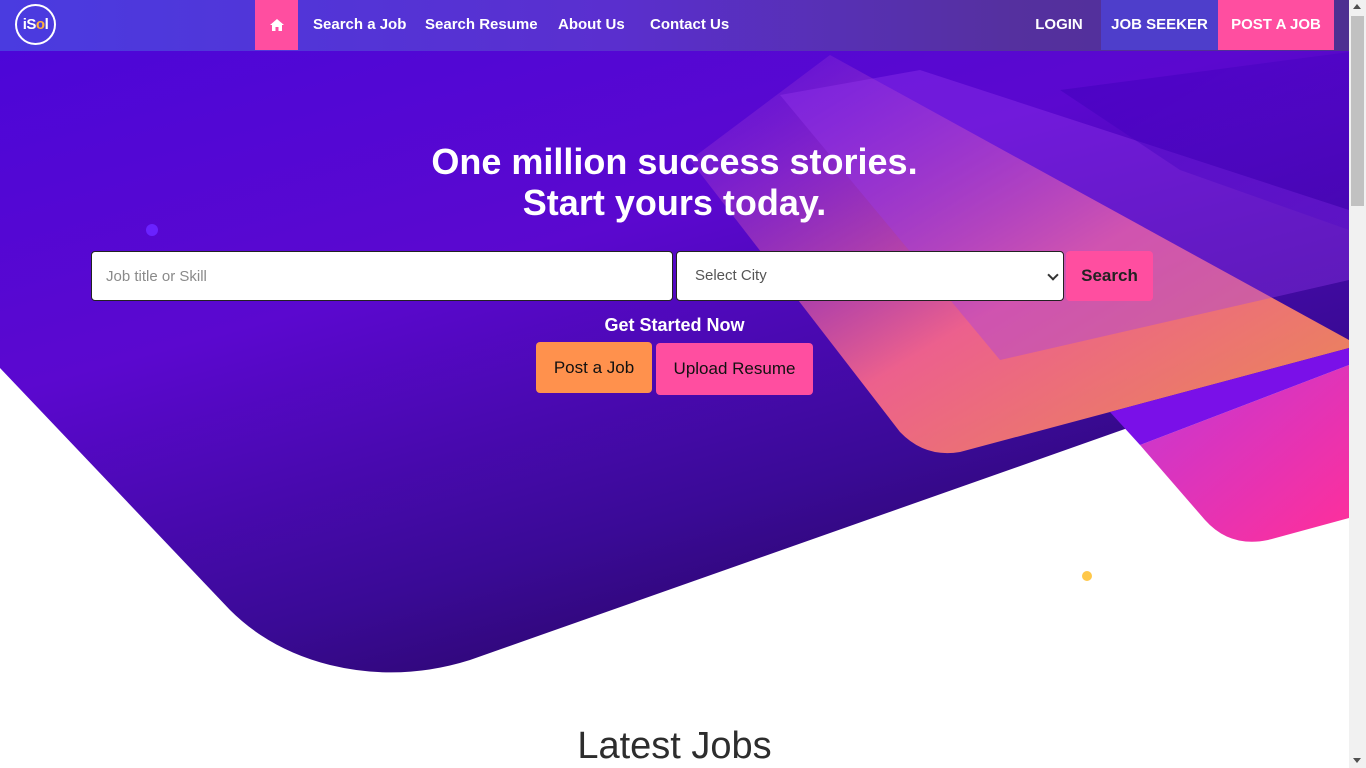  I want to click on get-started-label: Get Started Now, so click(674, 325).